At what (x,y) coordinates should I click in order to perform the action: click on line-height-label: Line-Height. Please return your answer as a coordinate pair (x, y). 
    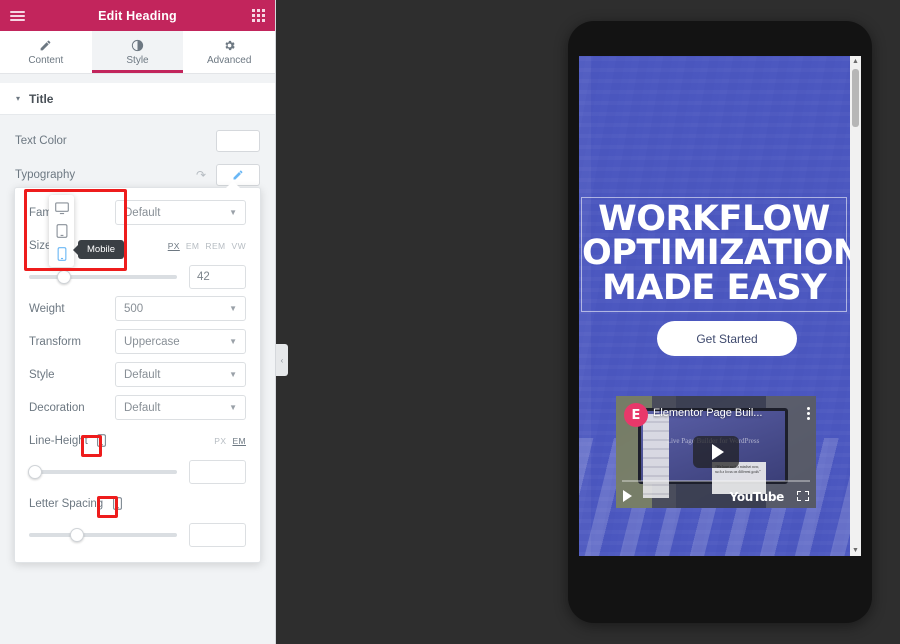
    Looking at the image, I should click on (58, 440).